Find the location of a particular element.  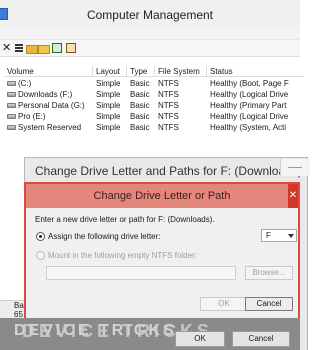

minimize-icon is located at coordinates (295, 167).